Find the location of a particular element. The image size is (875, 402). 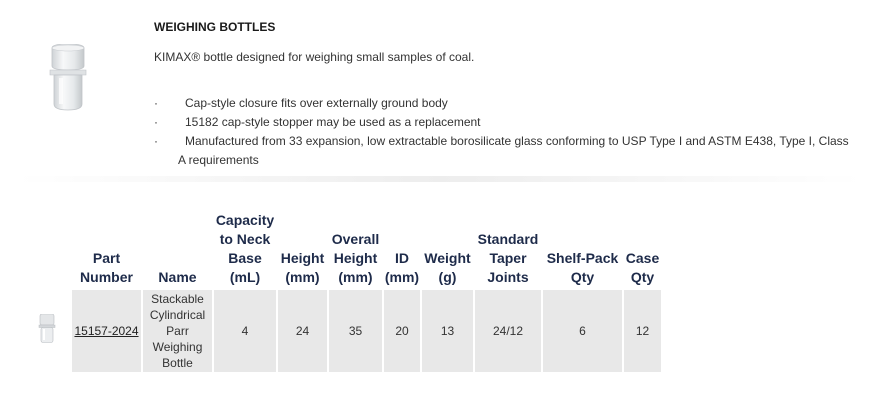

column-header-shelf-pack: Shelf-Pack Qty is located at coordinates (582, 267).